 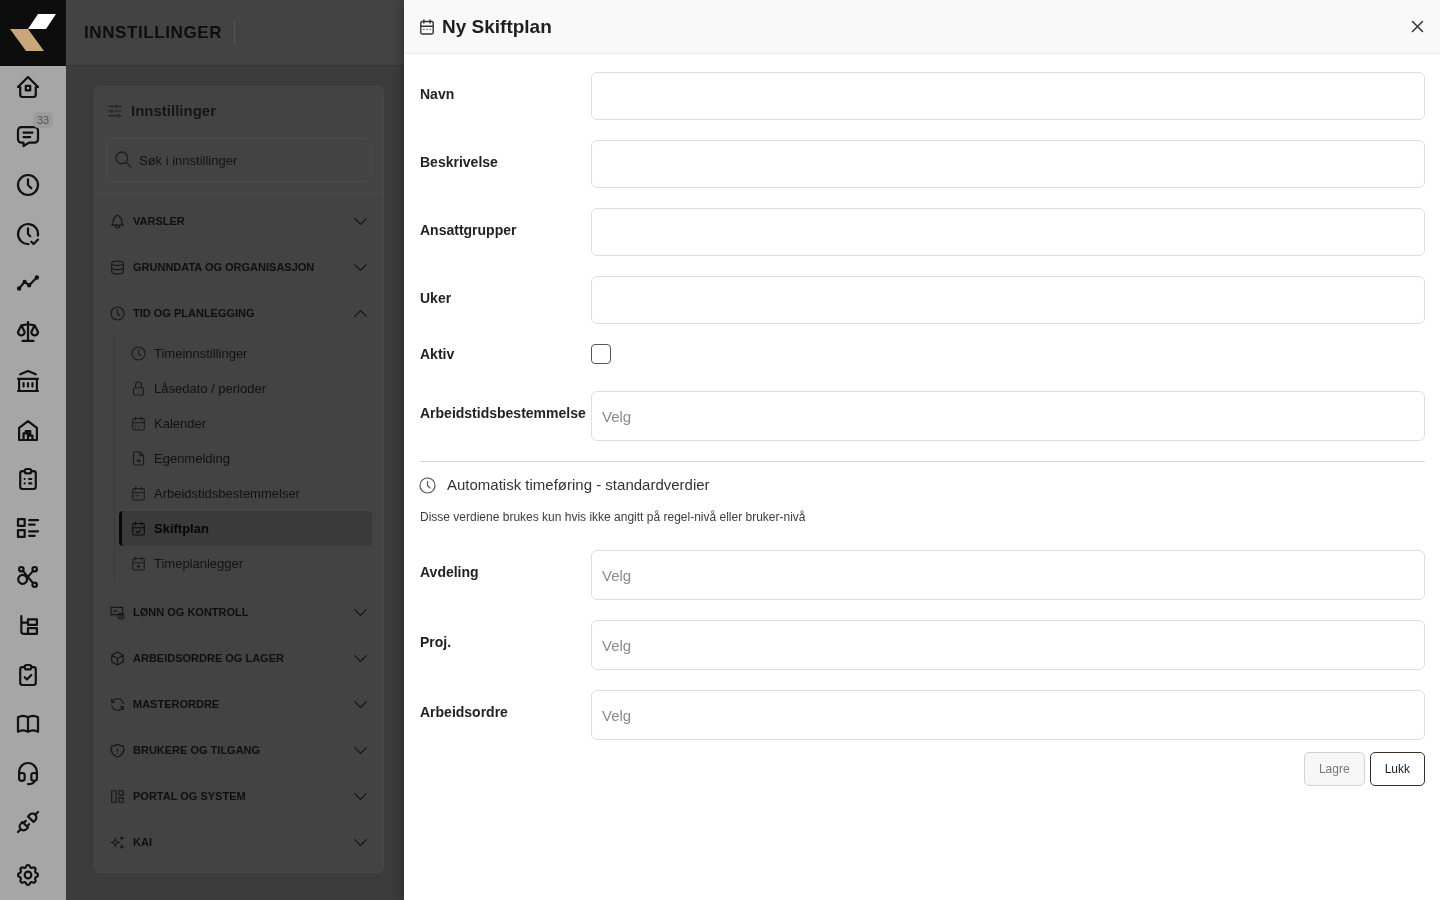 What do you see at coordinates (497, 26) in the screenshot?
I see `drawer-title: Ny Skiftplan` at bounding box center [497, 26].